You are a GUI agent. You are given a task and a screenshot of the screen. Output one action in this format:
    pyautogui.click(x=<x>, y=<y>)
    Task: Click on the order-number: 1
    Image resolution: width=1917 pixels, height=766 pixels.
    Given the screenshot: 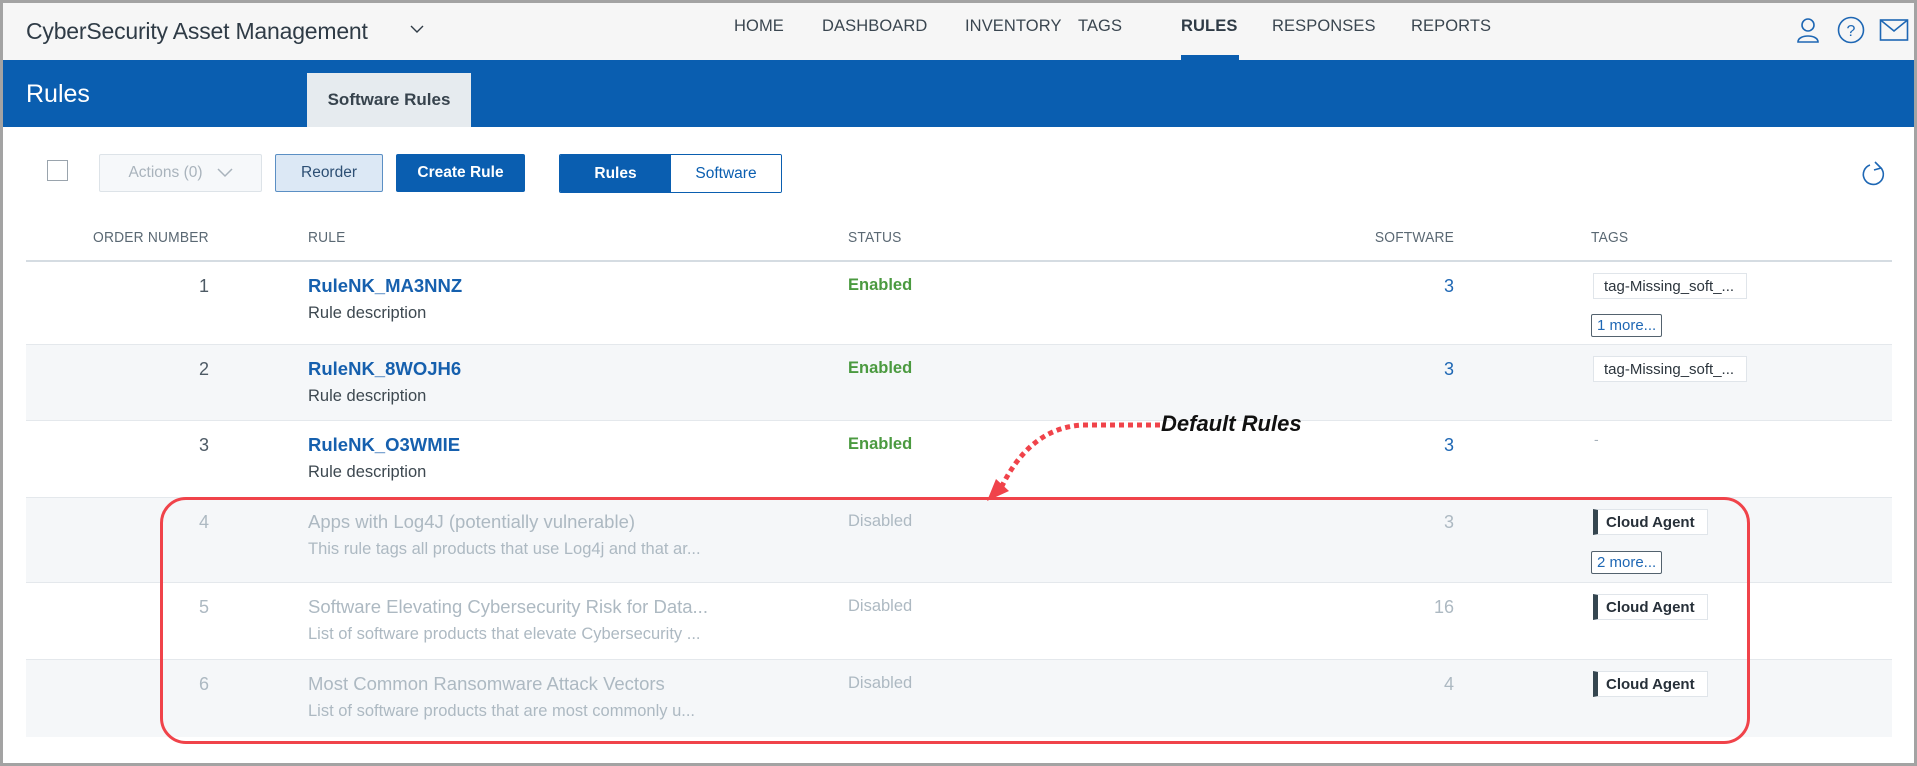 What is the action you would take?
    pyautogui.click(x=203, y=286)
    